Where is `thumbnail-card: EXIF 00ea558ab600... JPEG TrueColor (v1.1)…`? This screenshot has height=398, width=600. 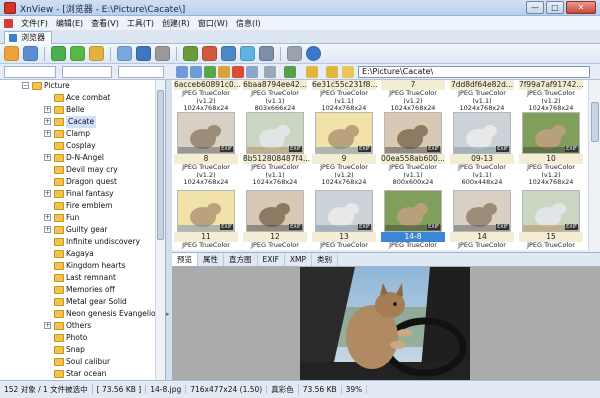
thumbnail-card: EXIF 00ea558ab600... JPEG TrueColor (v1.1)… is located at coordinates (413, 149).